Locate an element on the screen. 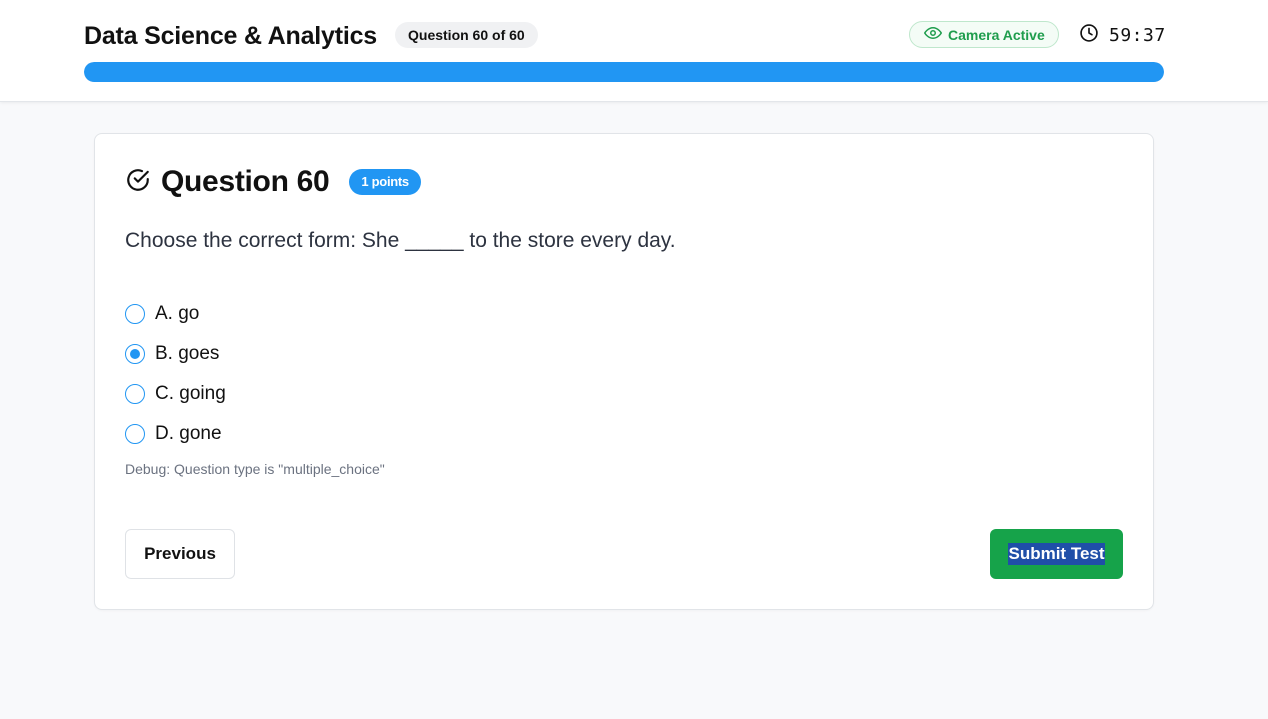 This screenshot has width=1268, height=719. camera-status-label: Camera Active is located at coordinates (996, 34).